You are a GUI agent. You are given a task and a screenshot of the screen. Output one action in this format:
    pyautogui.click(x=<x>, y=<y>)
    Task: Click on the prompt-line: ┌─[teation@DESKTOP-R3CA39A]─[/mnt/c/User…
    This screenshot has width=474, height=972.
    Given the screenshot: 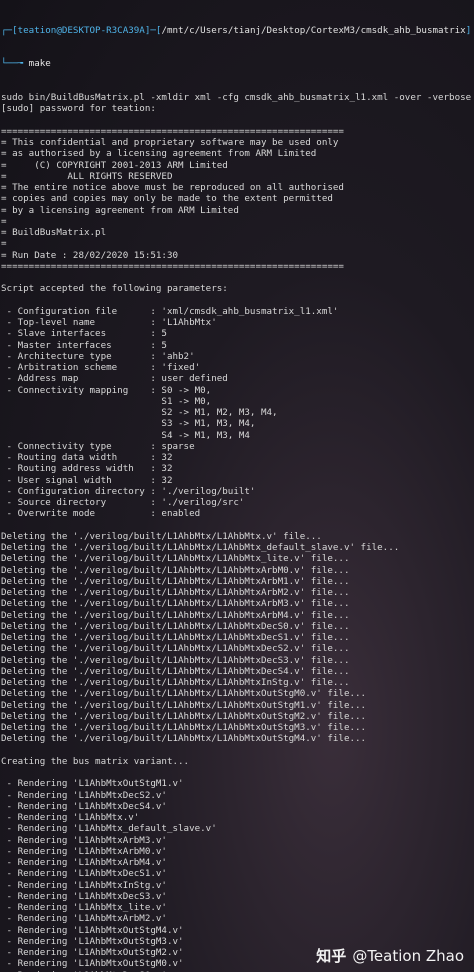 What is the action you would take?
    pyautogui.click(x=237, y=30)
    